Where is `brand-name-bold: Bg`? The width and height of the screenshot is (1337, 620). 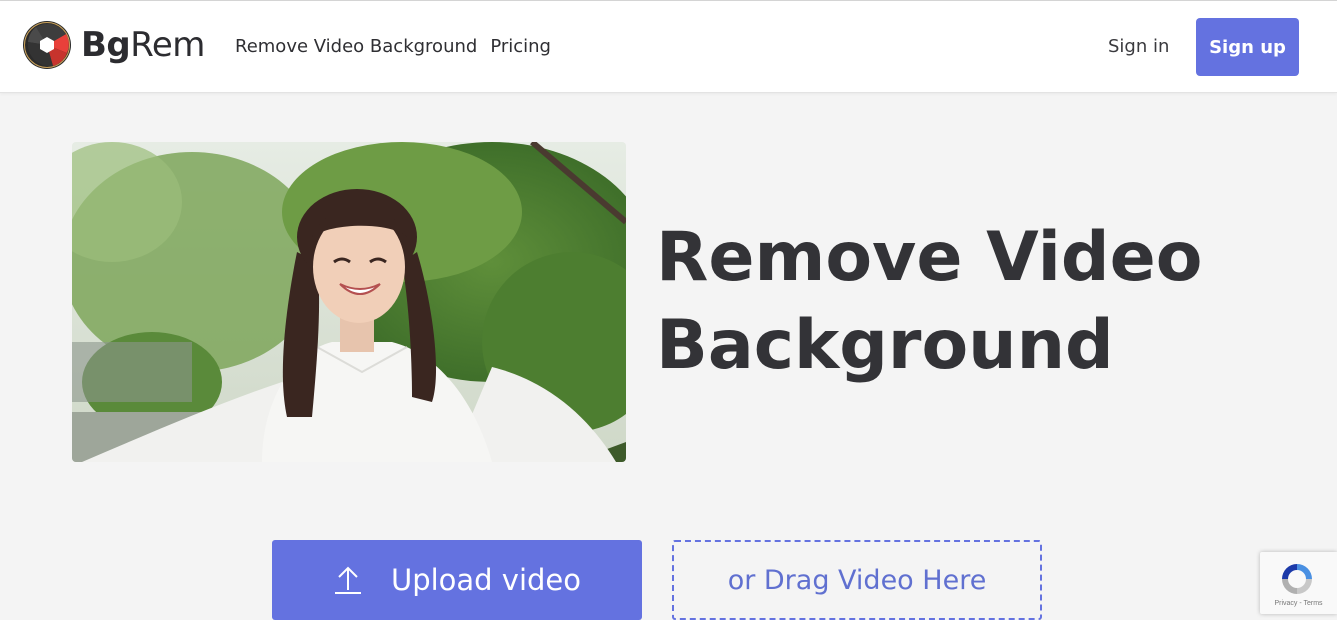 brand-name-bold: Bg is located at coordinates (106, 45).